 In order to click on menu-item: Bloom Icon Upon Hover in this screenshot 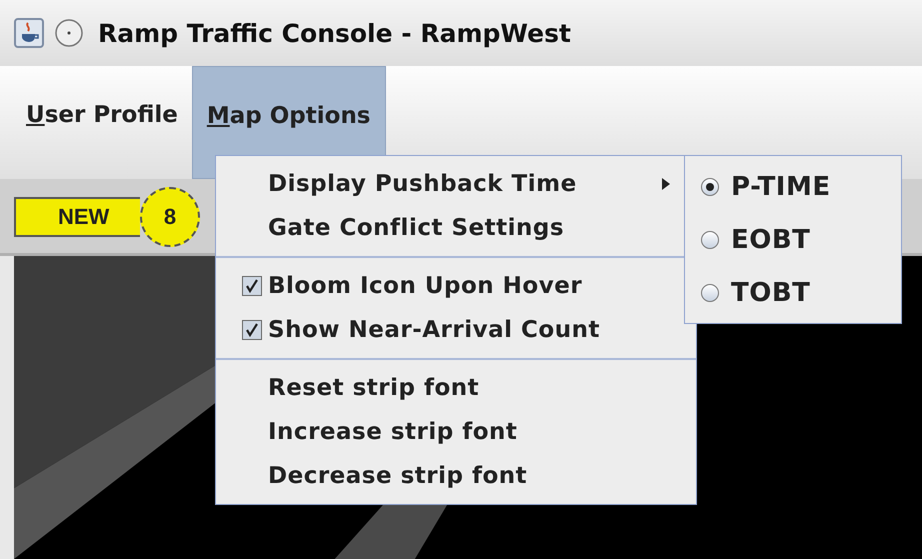, I will do `click(446, 286)`.